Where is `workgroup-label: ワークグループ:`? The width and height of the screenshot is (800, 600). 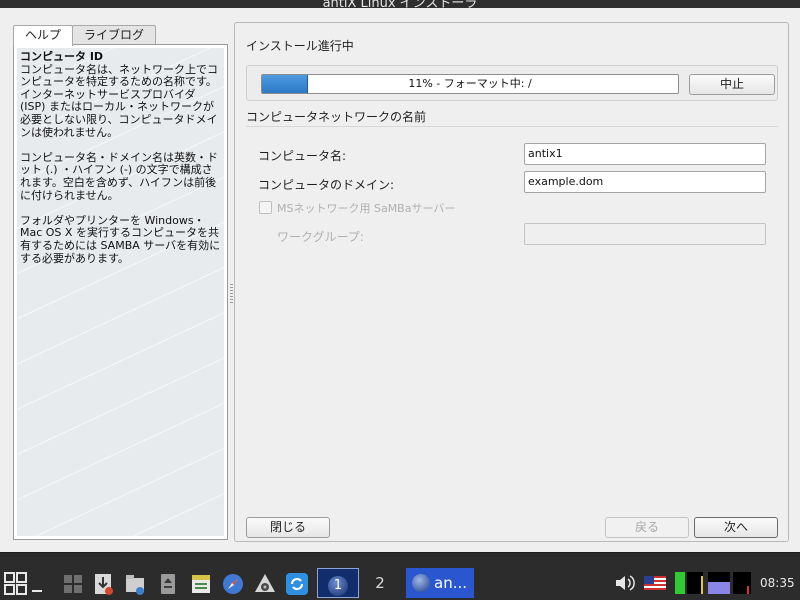
workgroup-label: ワークグループ: is located at coordinates (320, 237).